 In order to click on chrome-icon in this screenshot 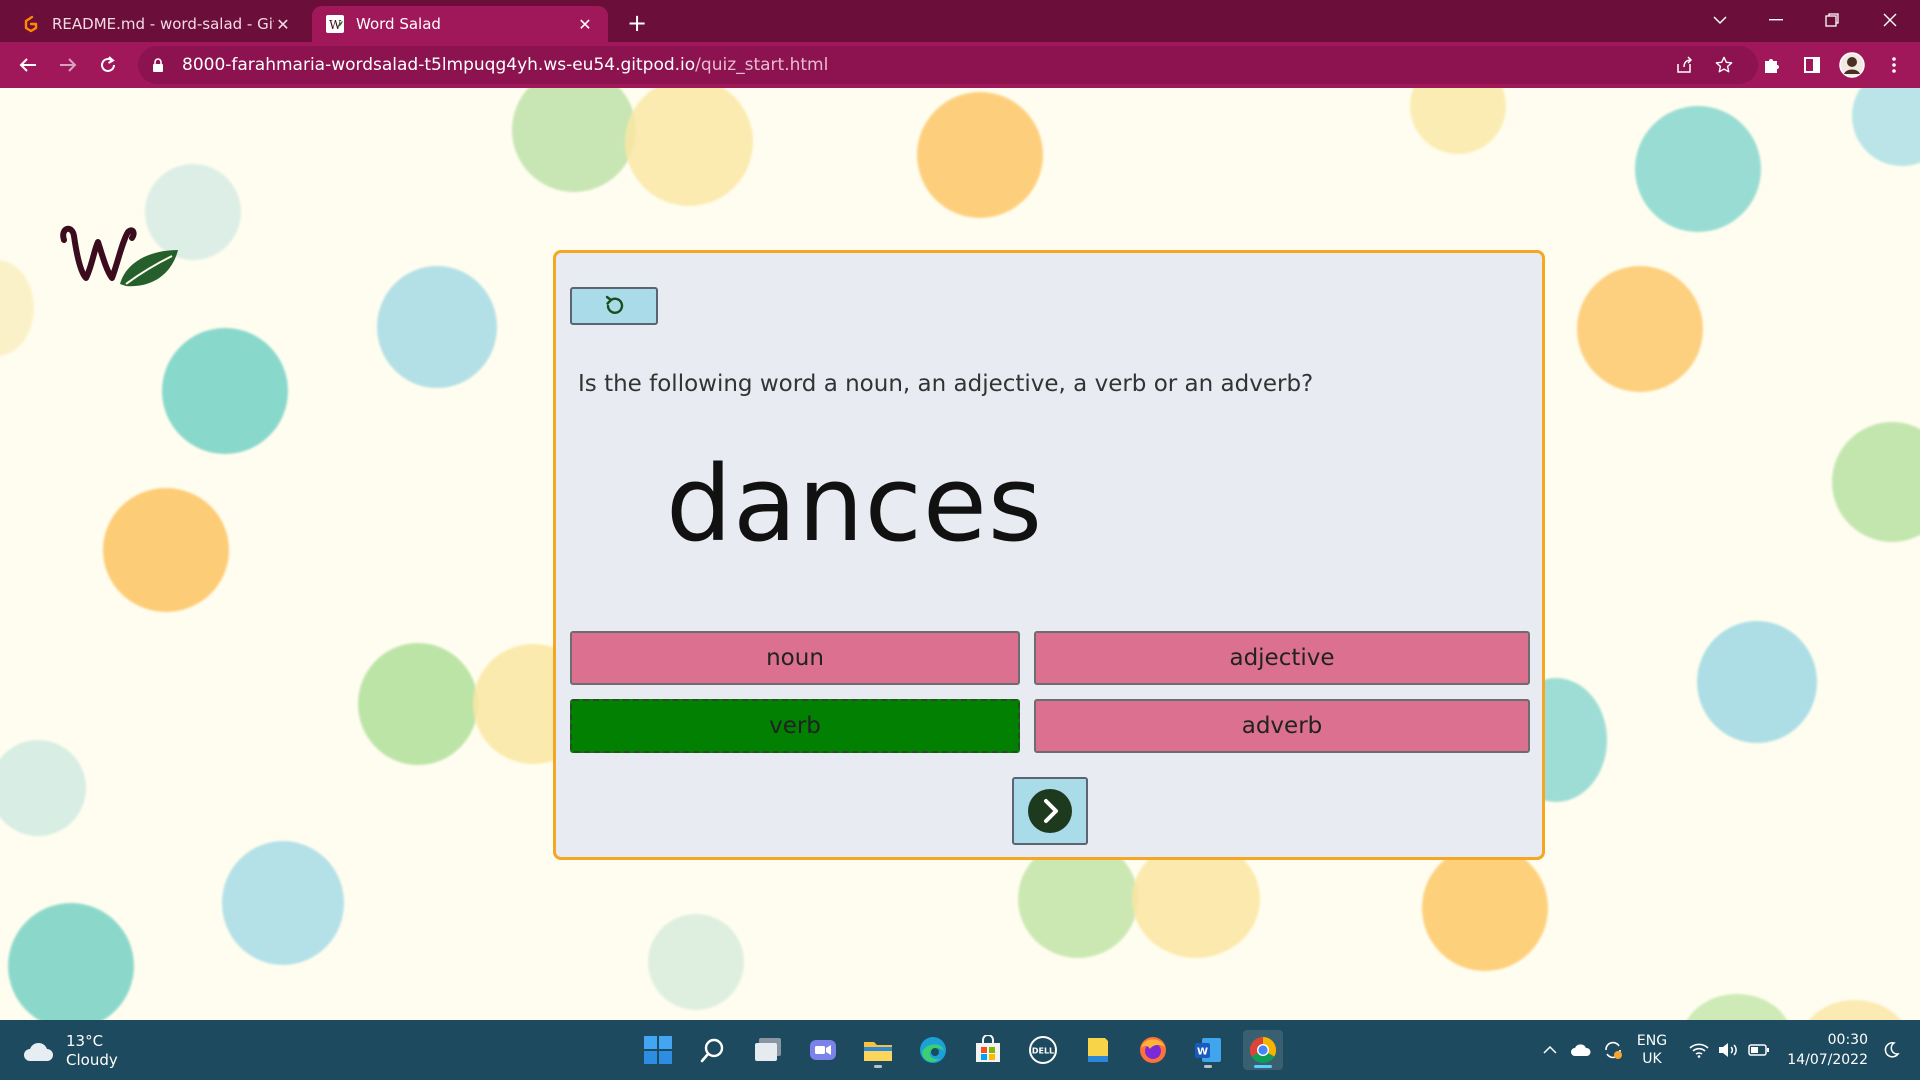, I will do `click(1263, 1050)`.